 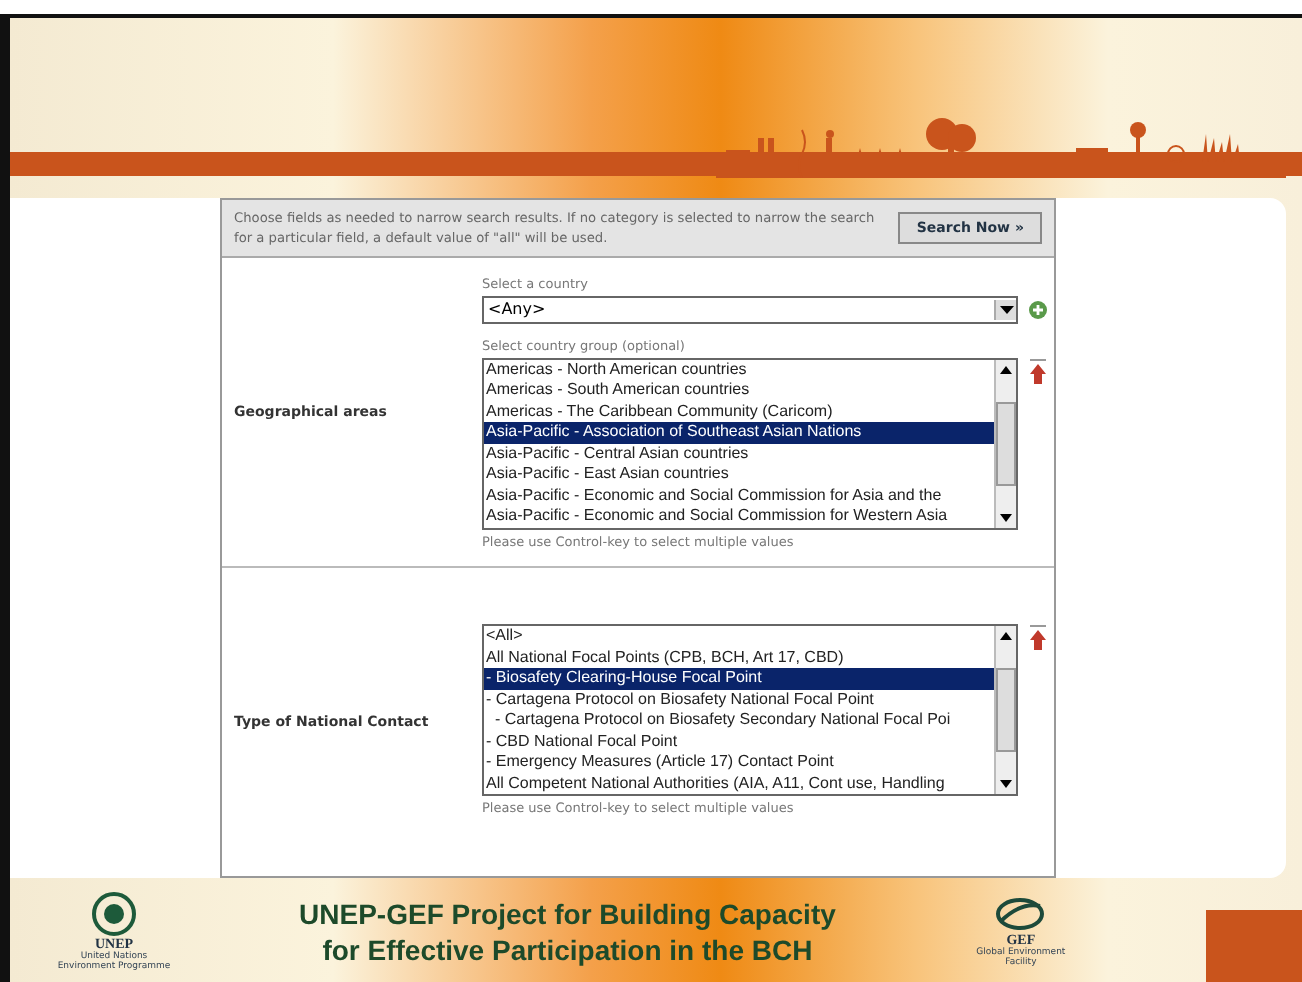 What do you see at coordinates (114, 914) in the screenshot?
I see `unep-emblem-icon` at bounding box center [114, 914].